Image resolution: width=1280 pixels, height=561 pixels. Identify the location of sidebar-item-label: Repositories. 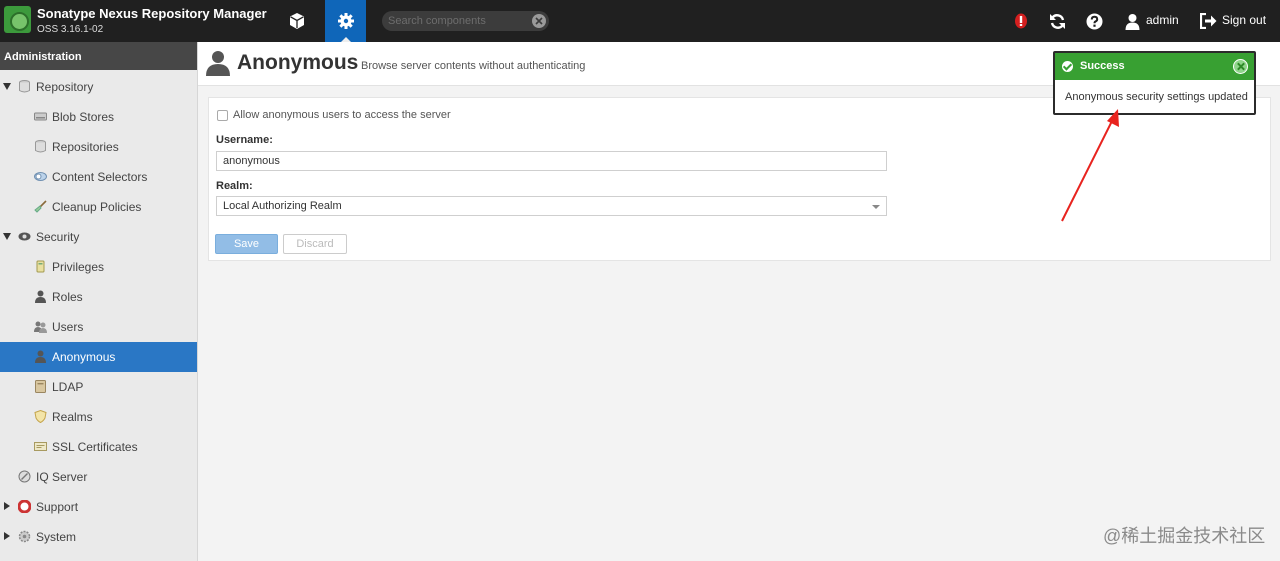
(85, 147).